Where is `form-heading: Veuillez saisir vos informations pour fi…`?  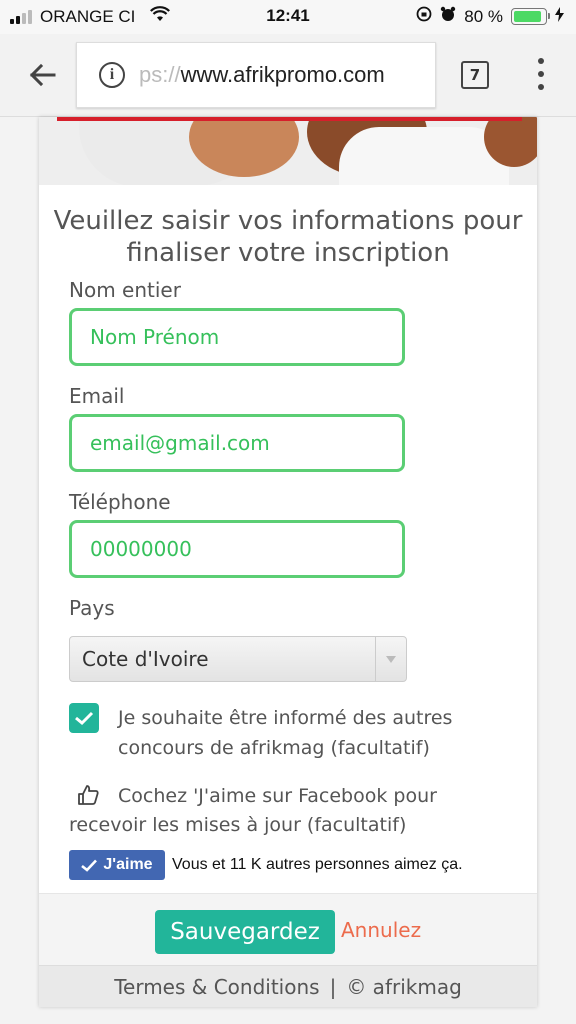
form-heading: Veuillez saisir vos informations pour fi… is located at coordinates (288, 237).